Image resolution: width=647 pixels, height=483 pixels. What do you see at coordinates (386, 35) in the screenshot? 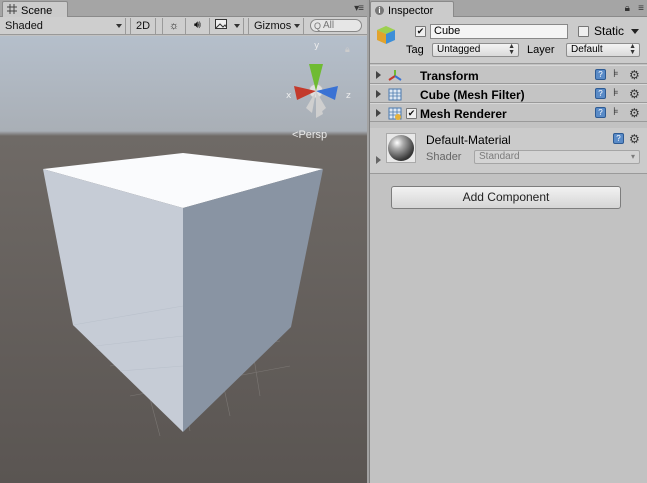
I see `cube-object-icon` at bounding box center [386, 35].